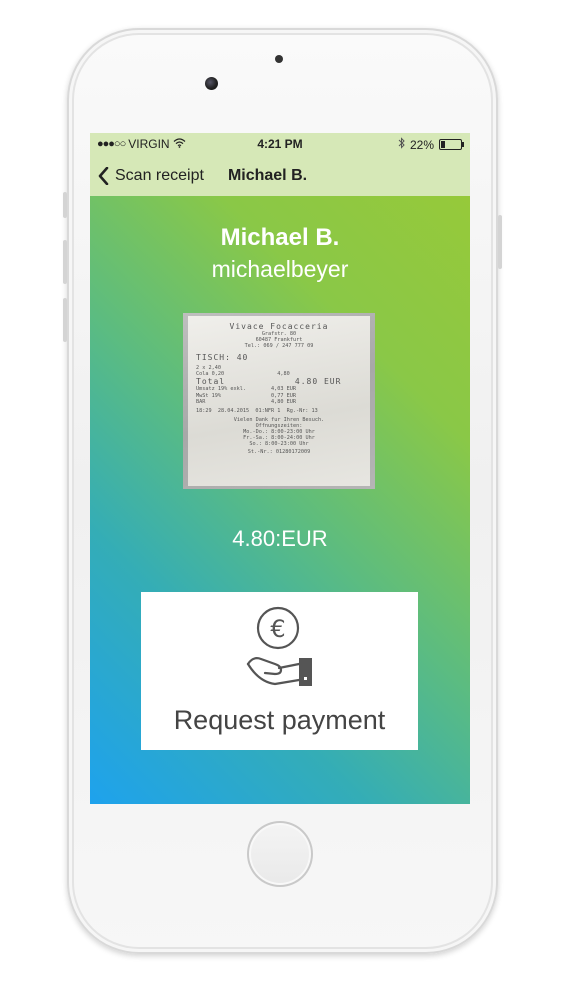 This screenshot has height=1000, width=565. Describe the element at coordinates (280, 538) in the screenshot. I see `receipt-amount: 4.80:EUR` at that location.